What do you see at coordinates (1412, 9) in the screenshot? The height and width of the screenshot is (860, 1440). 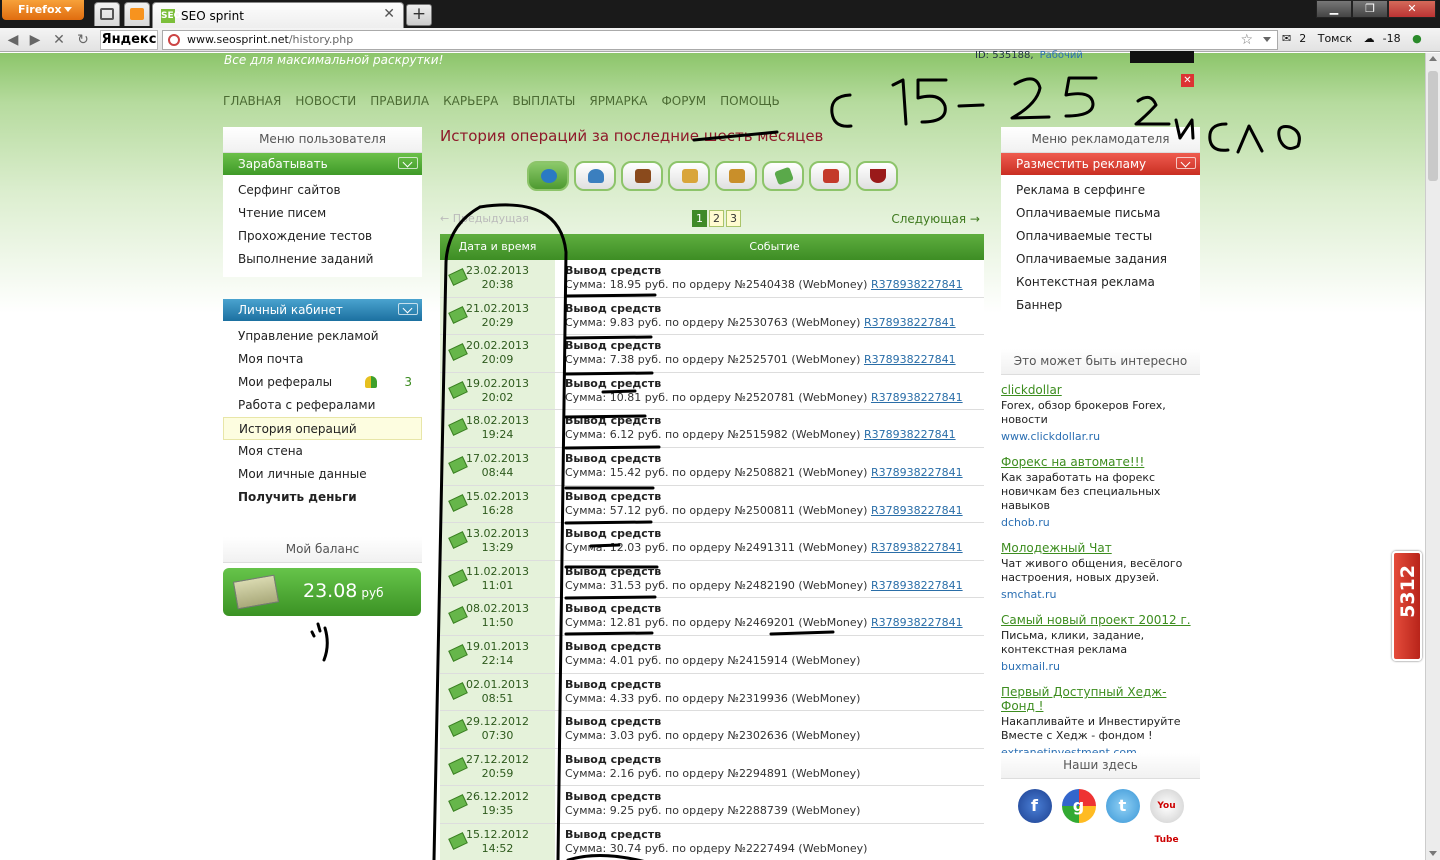 I see `close-window-icon: ✕` at bounding box center [1412, 9].